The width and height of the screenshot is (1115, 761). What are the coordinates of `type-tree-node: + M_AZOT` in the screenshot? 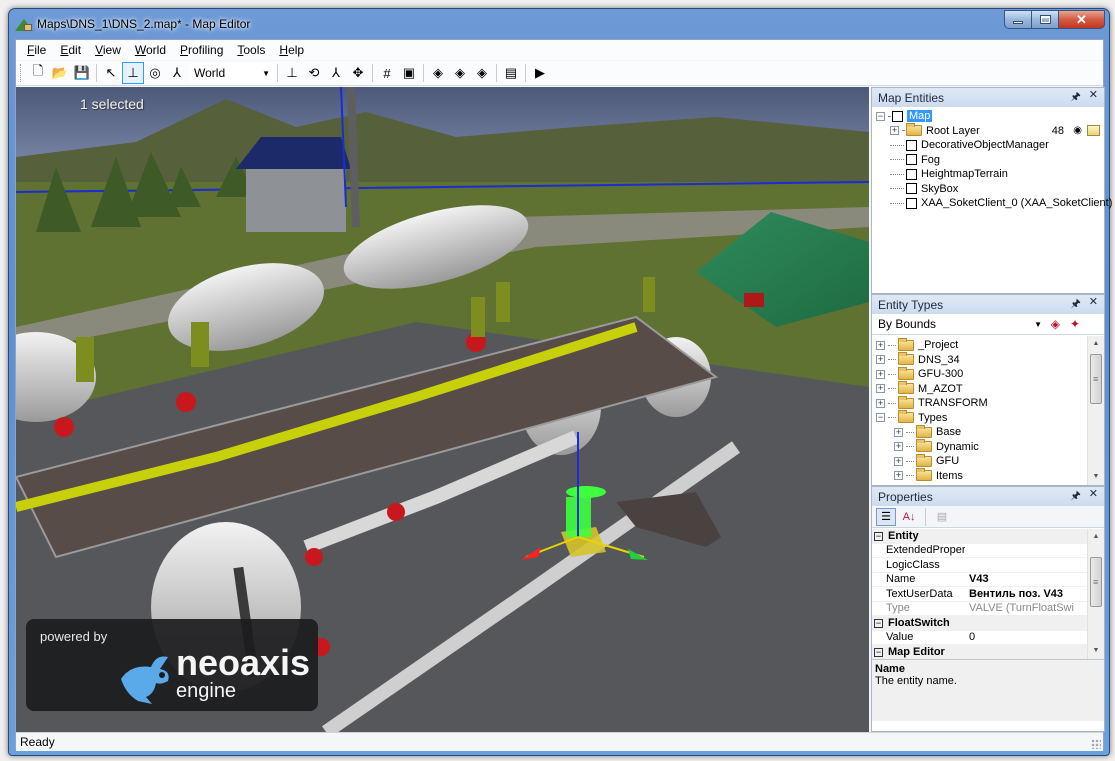 It's located at (990, 389).